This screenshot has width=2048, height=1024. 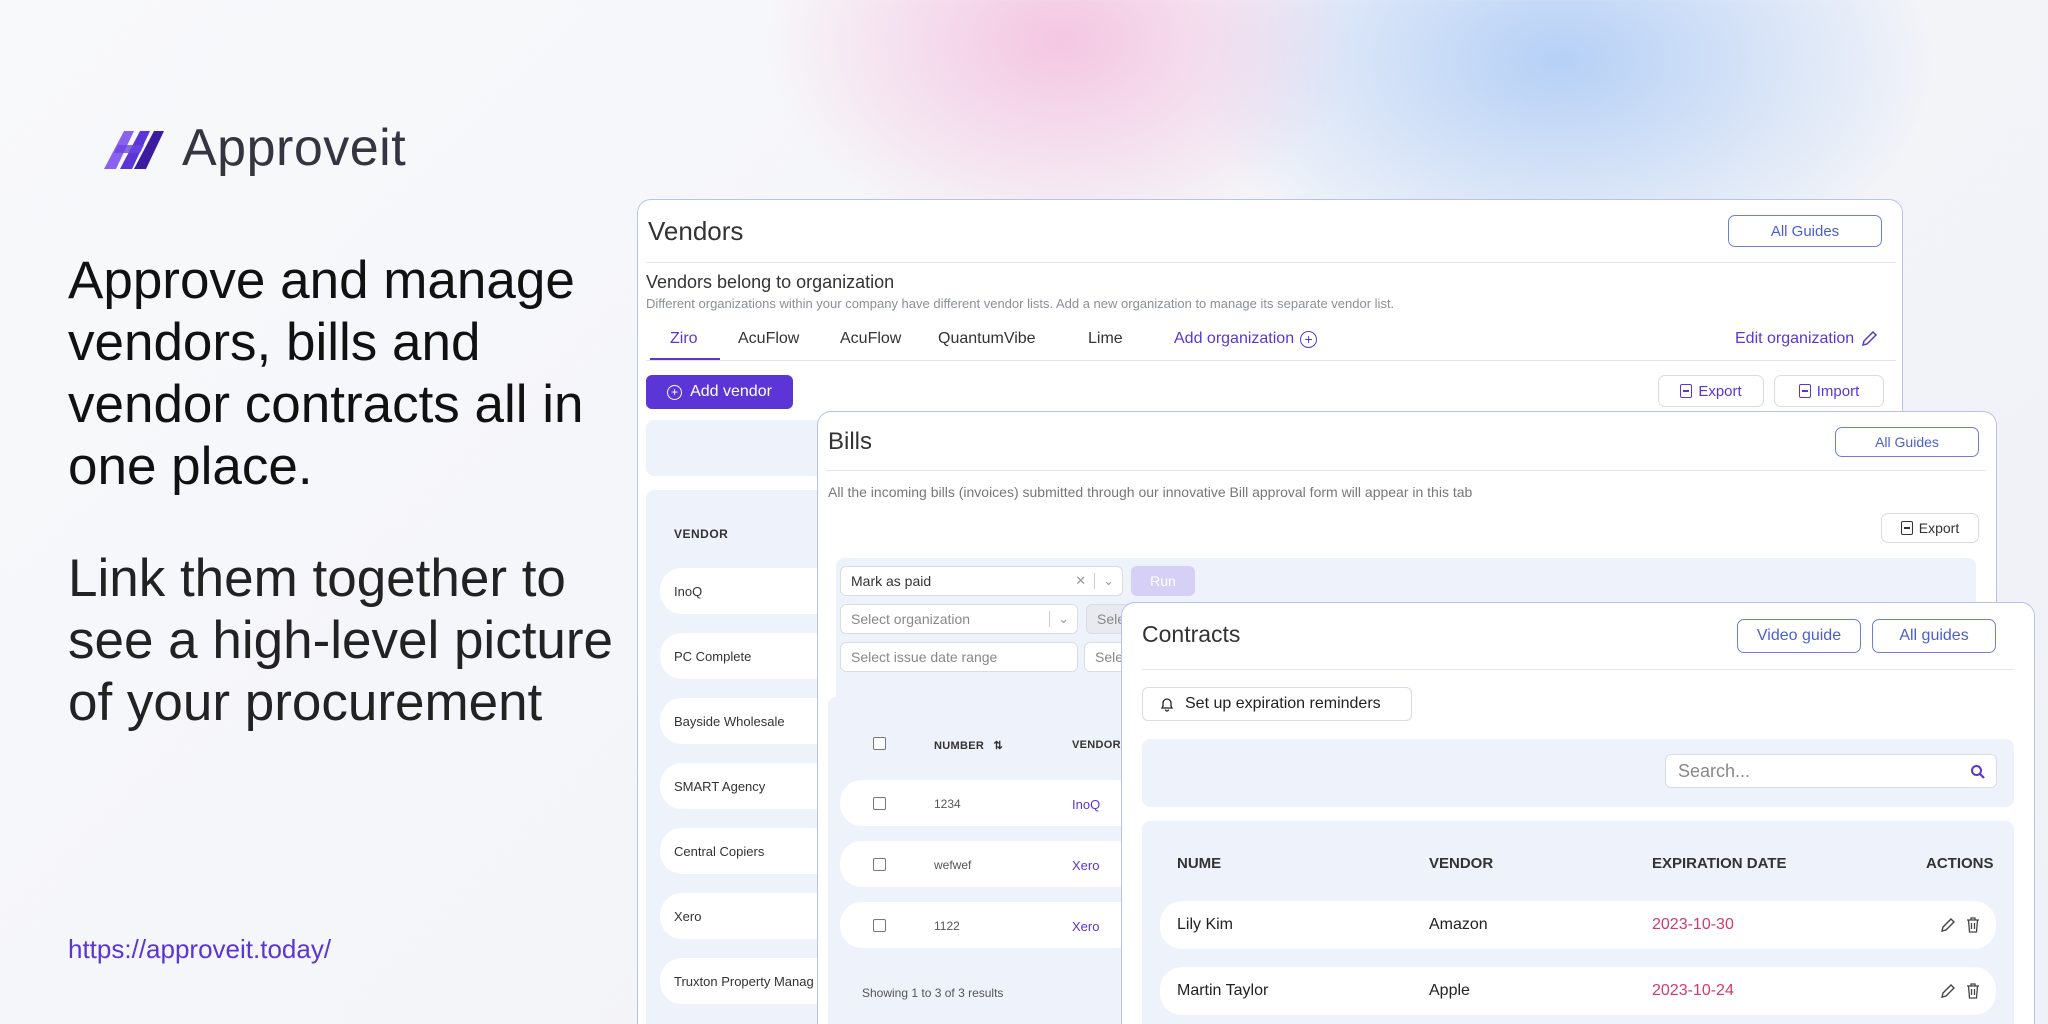 I want to click on table-row: PC Complete, so click(x=750, y=656).